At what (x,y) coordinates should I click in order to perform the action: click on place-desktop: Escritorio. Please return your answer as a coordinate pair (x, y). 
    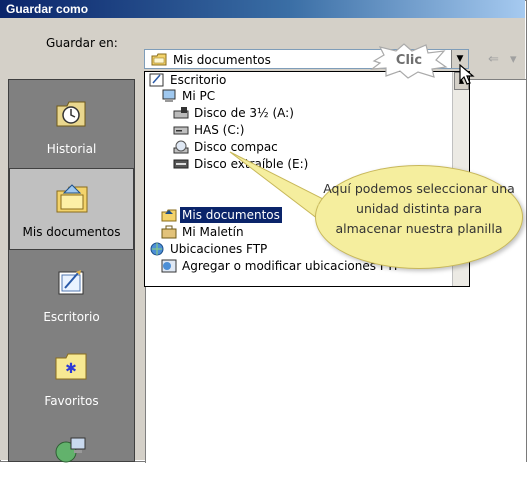
    Looking at the image, I should click on (71, 293).